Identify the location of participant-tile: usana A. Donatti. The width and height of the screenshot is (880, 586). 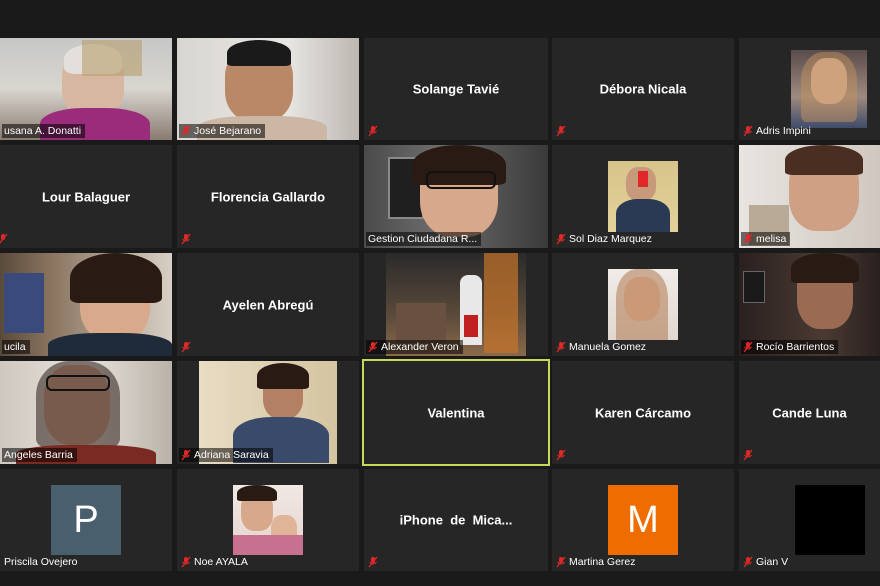
(86, 89).